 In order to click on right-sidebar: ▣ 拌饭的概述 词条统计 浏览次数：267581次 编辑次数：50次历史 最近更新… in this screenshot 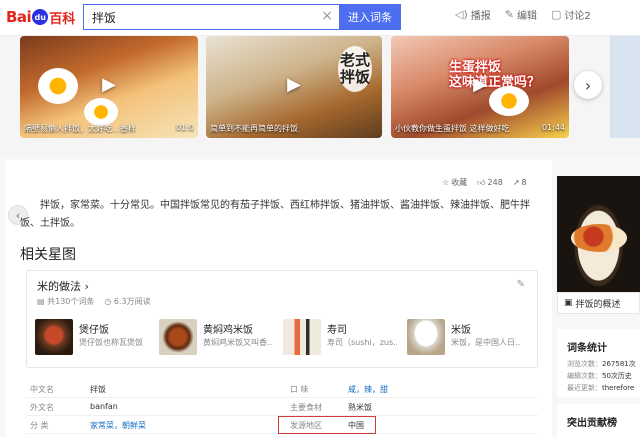, I will do `click(598, 306)`.